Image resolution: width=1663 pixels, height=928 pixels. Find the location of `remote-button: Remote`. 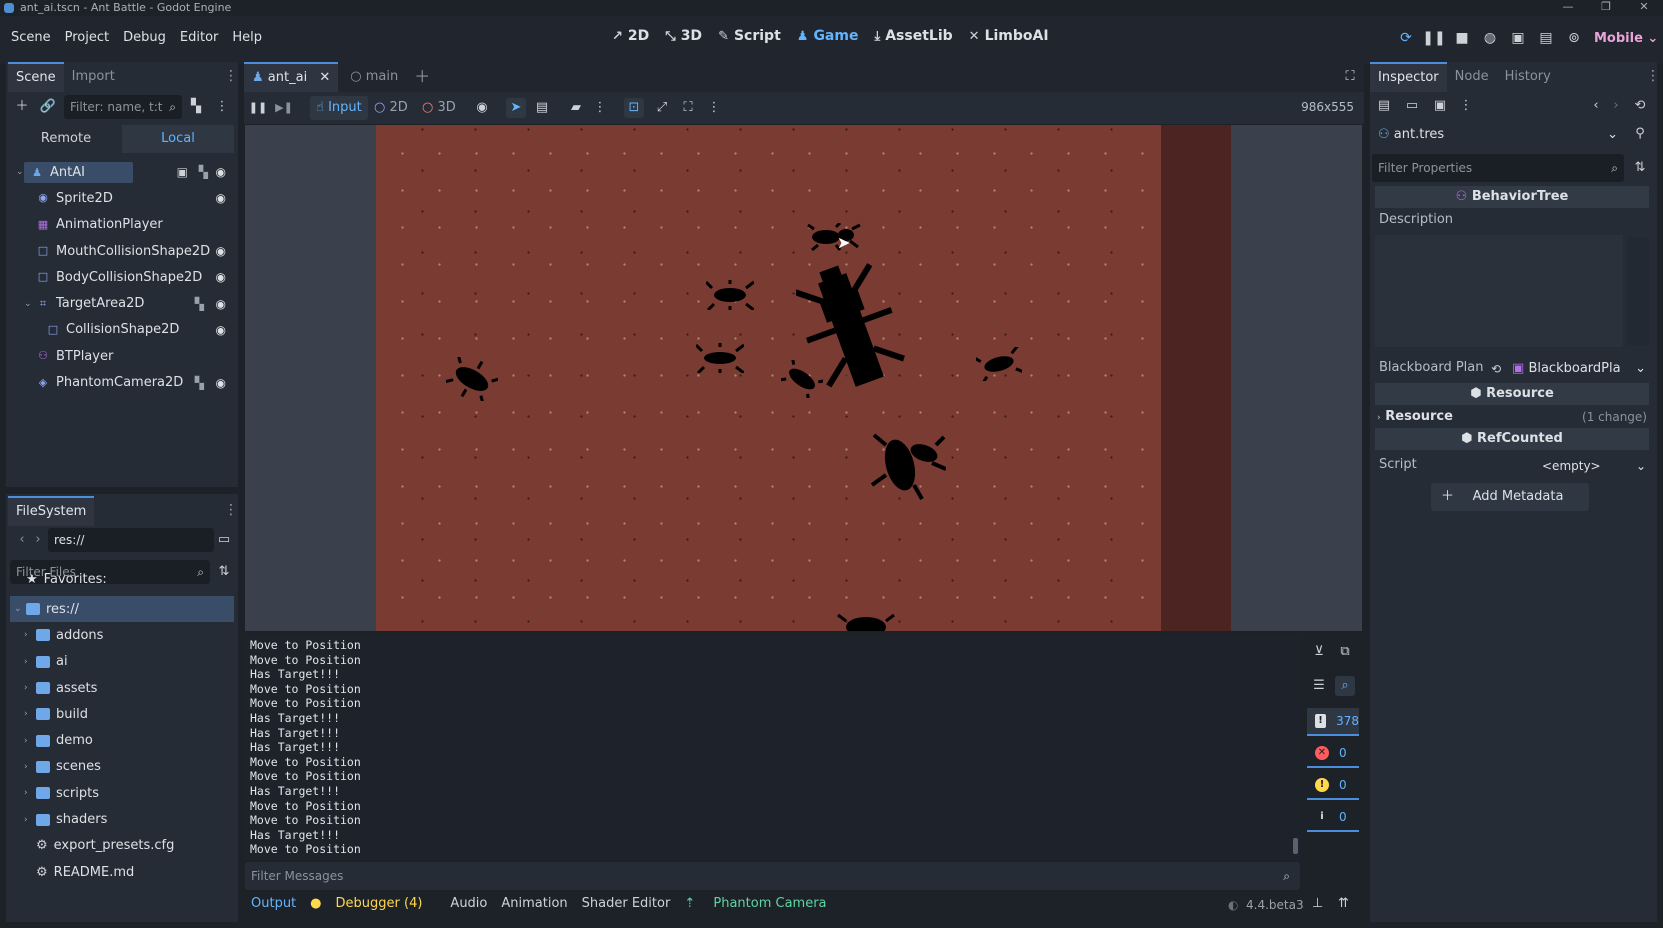

remote-button: Remote is located at coordinates (66, 139).